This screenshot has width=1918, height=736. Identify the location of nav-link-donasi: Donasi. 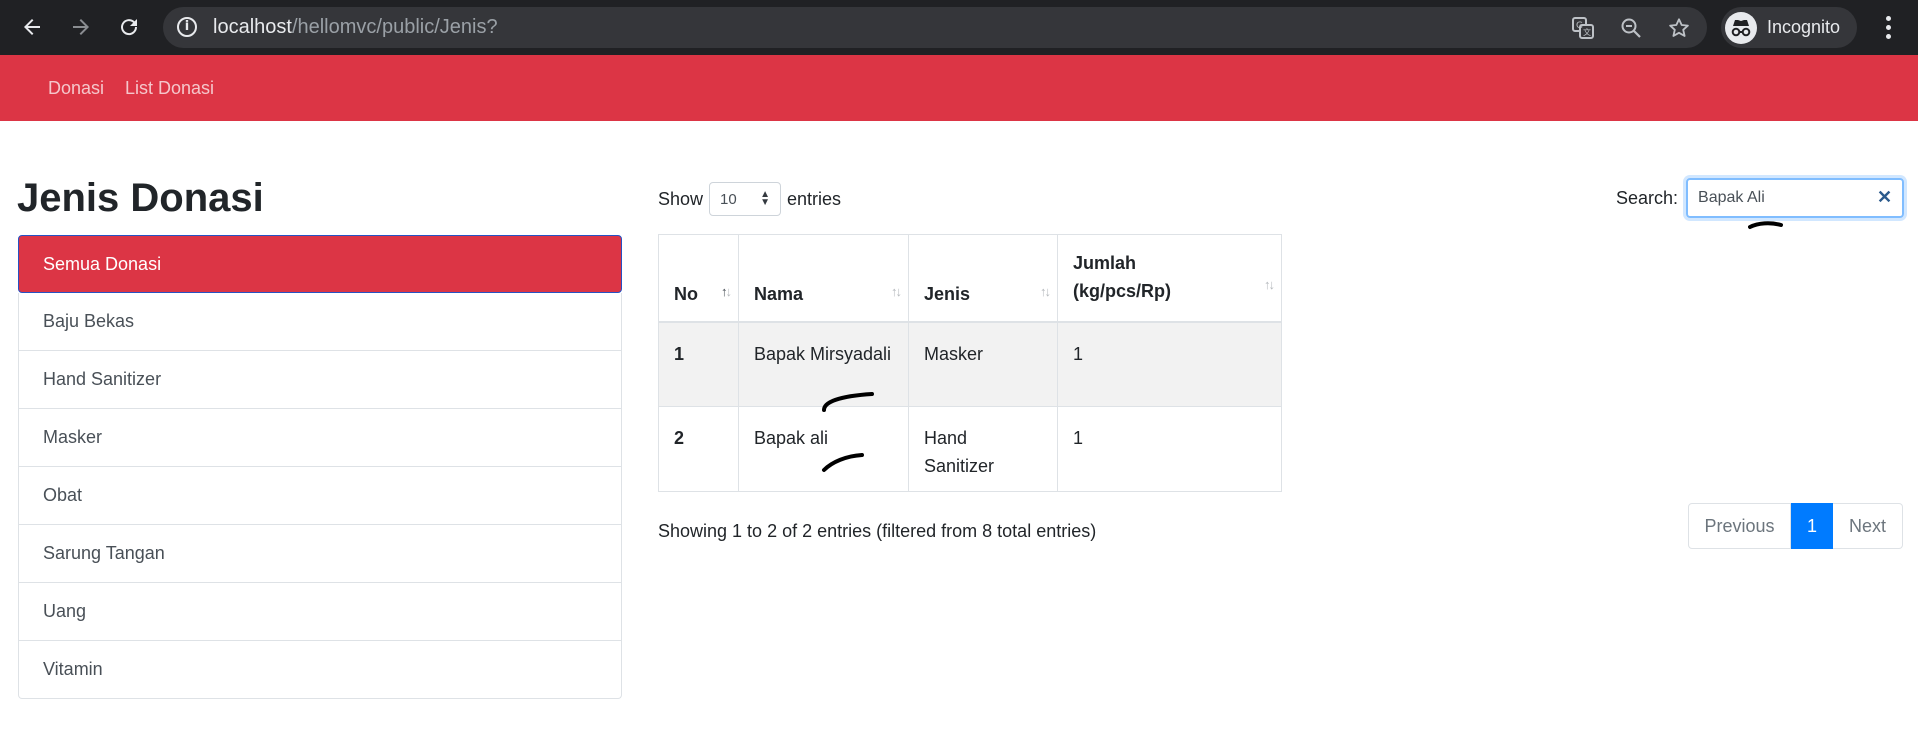
(76, 88).